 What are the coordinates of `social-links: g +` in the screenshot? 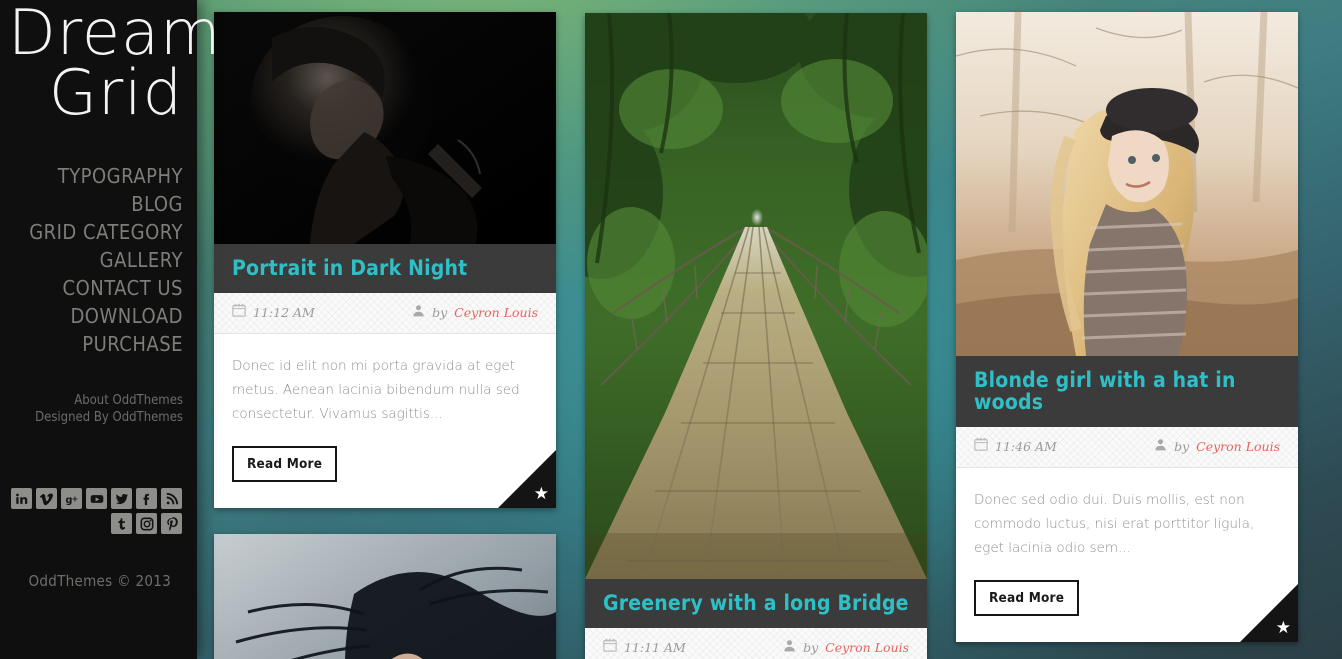 It's located at (96, 511).